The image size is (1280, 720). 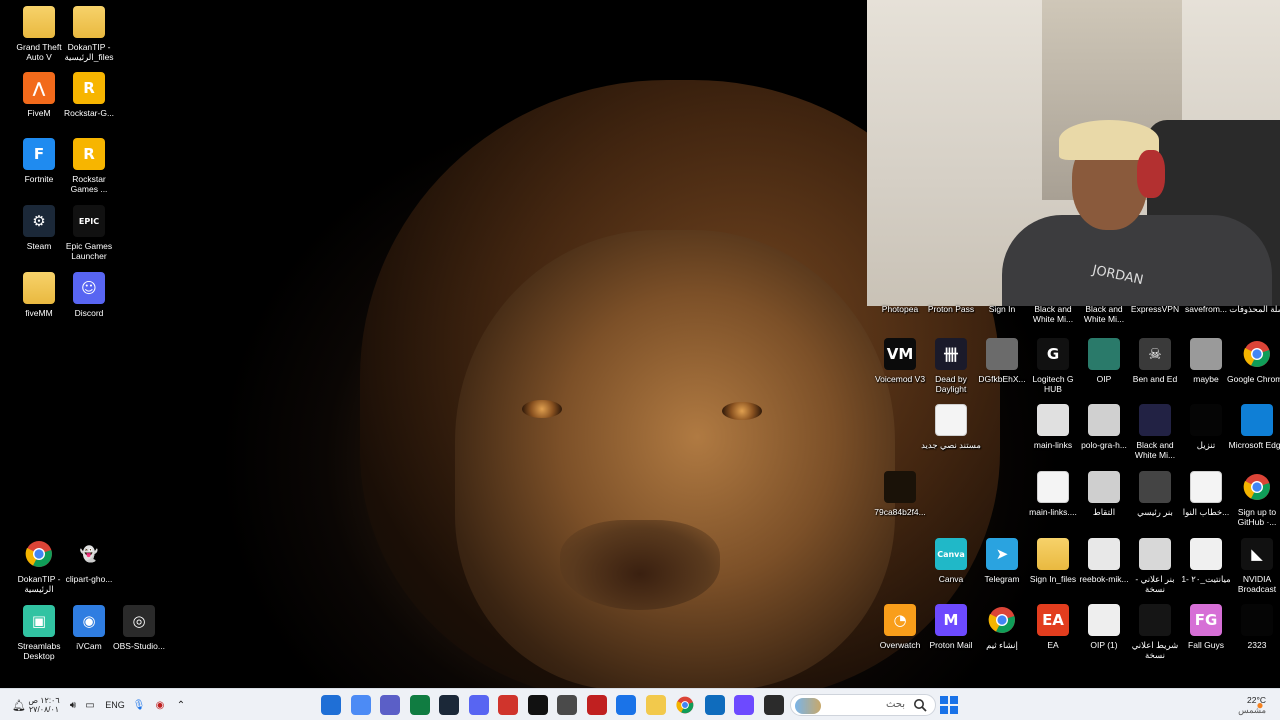 What do you see at coordinates (1155, 361) in the screenshot?
I see `desktop-shortcut: ☠ Ben and Ed` at bounding box center [1155, 361].